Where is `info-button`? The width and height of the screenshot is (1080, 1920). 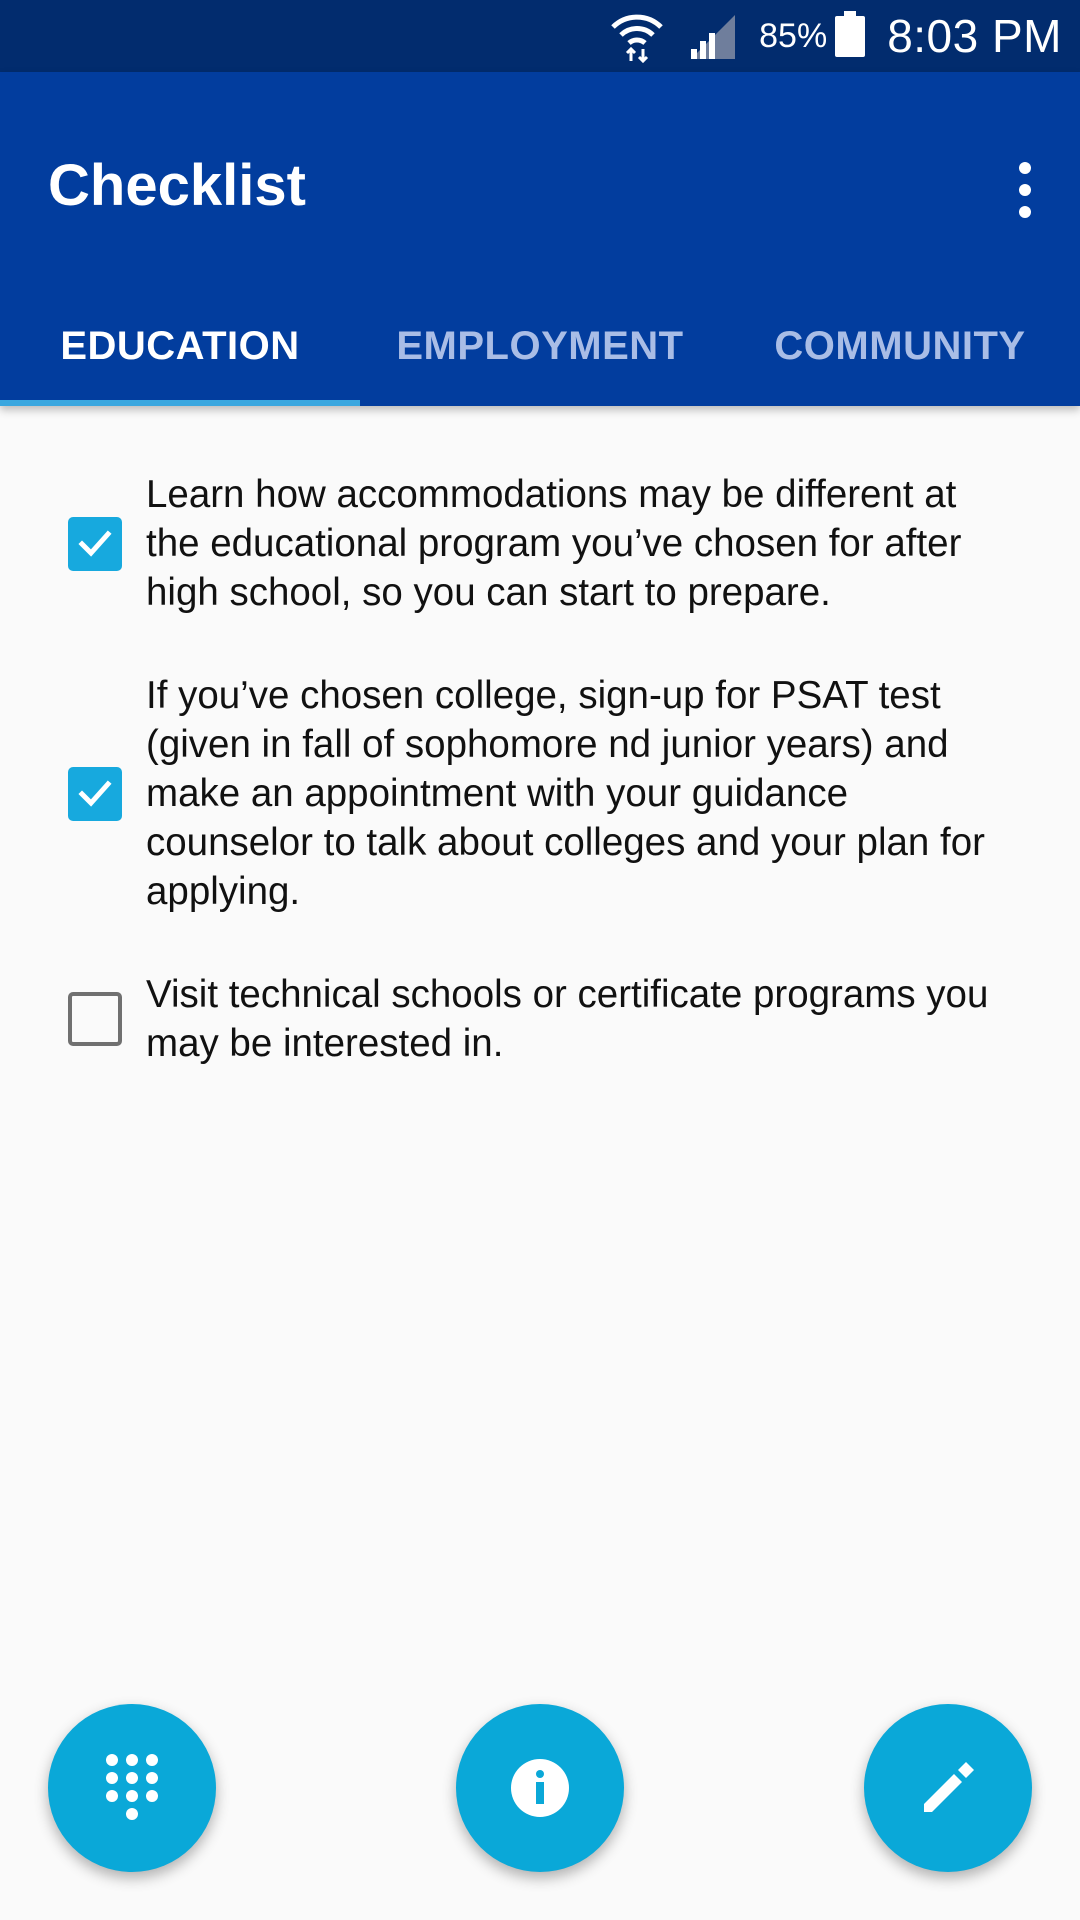 info-button is located at coordinates (540, 1788).